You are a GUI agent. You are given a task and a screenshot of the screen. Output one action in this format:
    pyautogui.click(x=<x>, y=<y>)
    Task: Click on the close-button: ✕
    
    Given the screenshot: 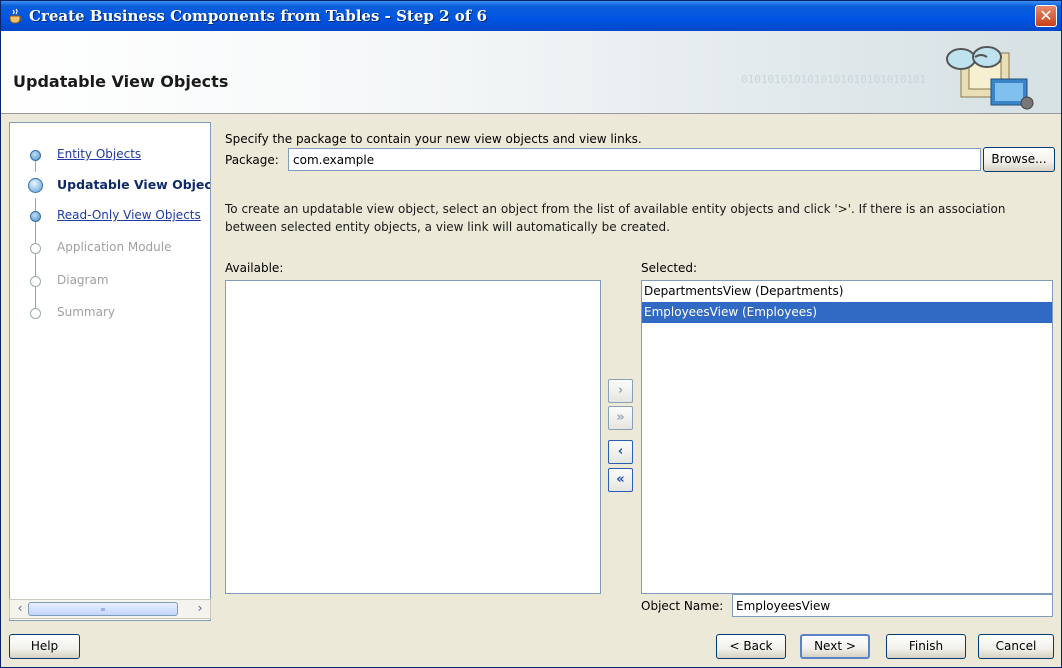 What is the action you would take?
    pyautogui.click(x=1046, y=16)
    